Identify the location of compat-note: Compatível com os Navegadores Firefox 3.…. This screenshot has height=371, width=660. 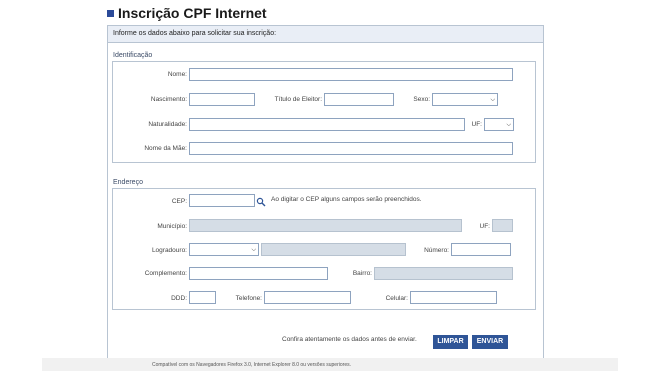
(251, 365).